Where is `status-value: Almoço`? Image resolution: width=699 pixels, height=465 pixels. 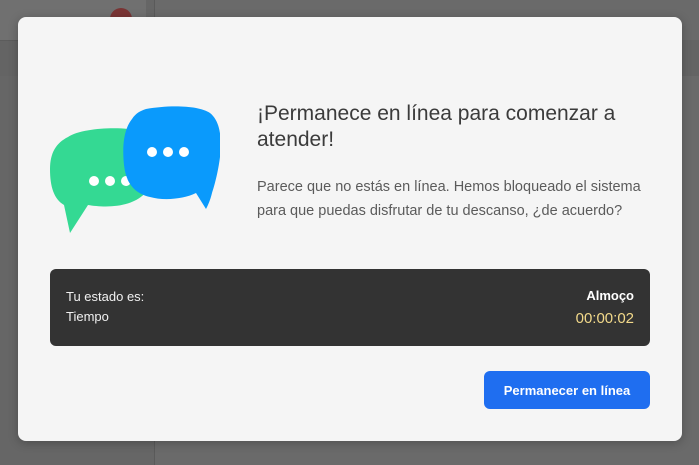
status-value: Almoço is located at coordinates (610, 295).